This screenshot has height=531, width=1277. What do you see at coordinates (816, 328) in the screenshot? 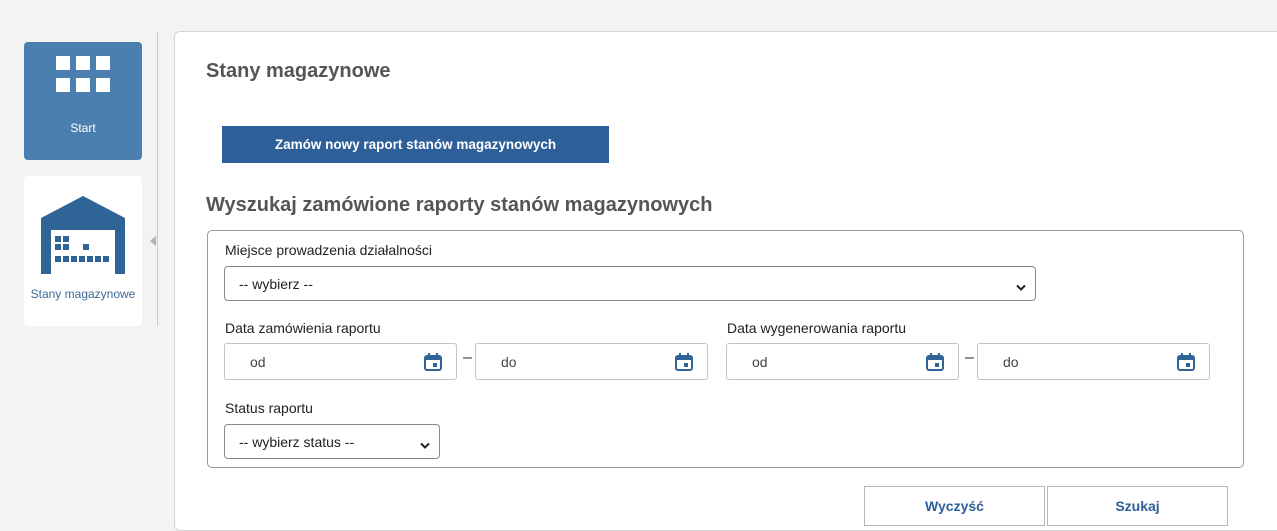
I see `generation-date-label: Data wygenerowania raportu` at bounding box center [816, 328].